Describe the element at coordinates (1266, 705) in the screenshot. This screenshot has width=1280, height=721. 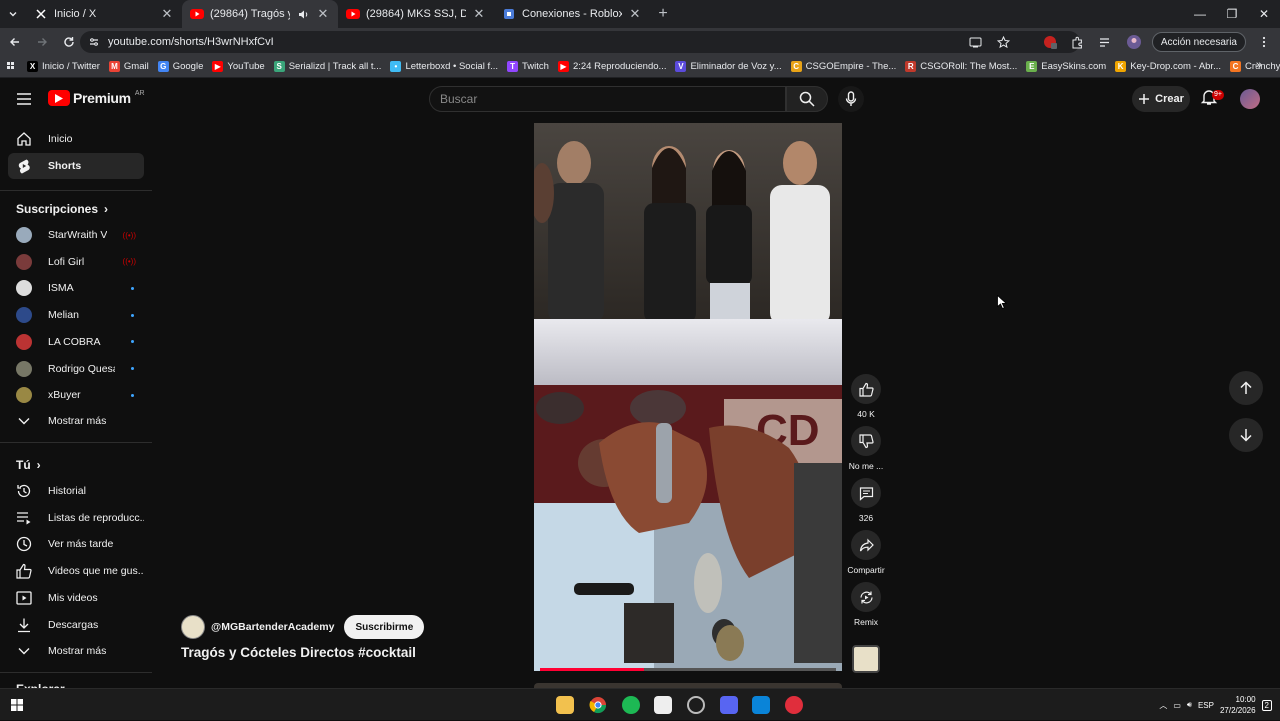
I see `notification-center-icon: 2` at that location.